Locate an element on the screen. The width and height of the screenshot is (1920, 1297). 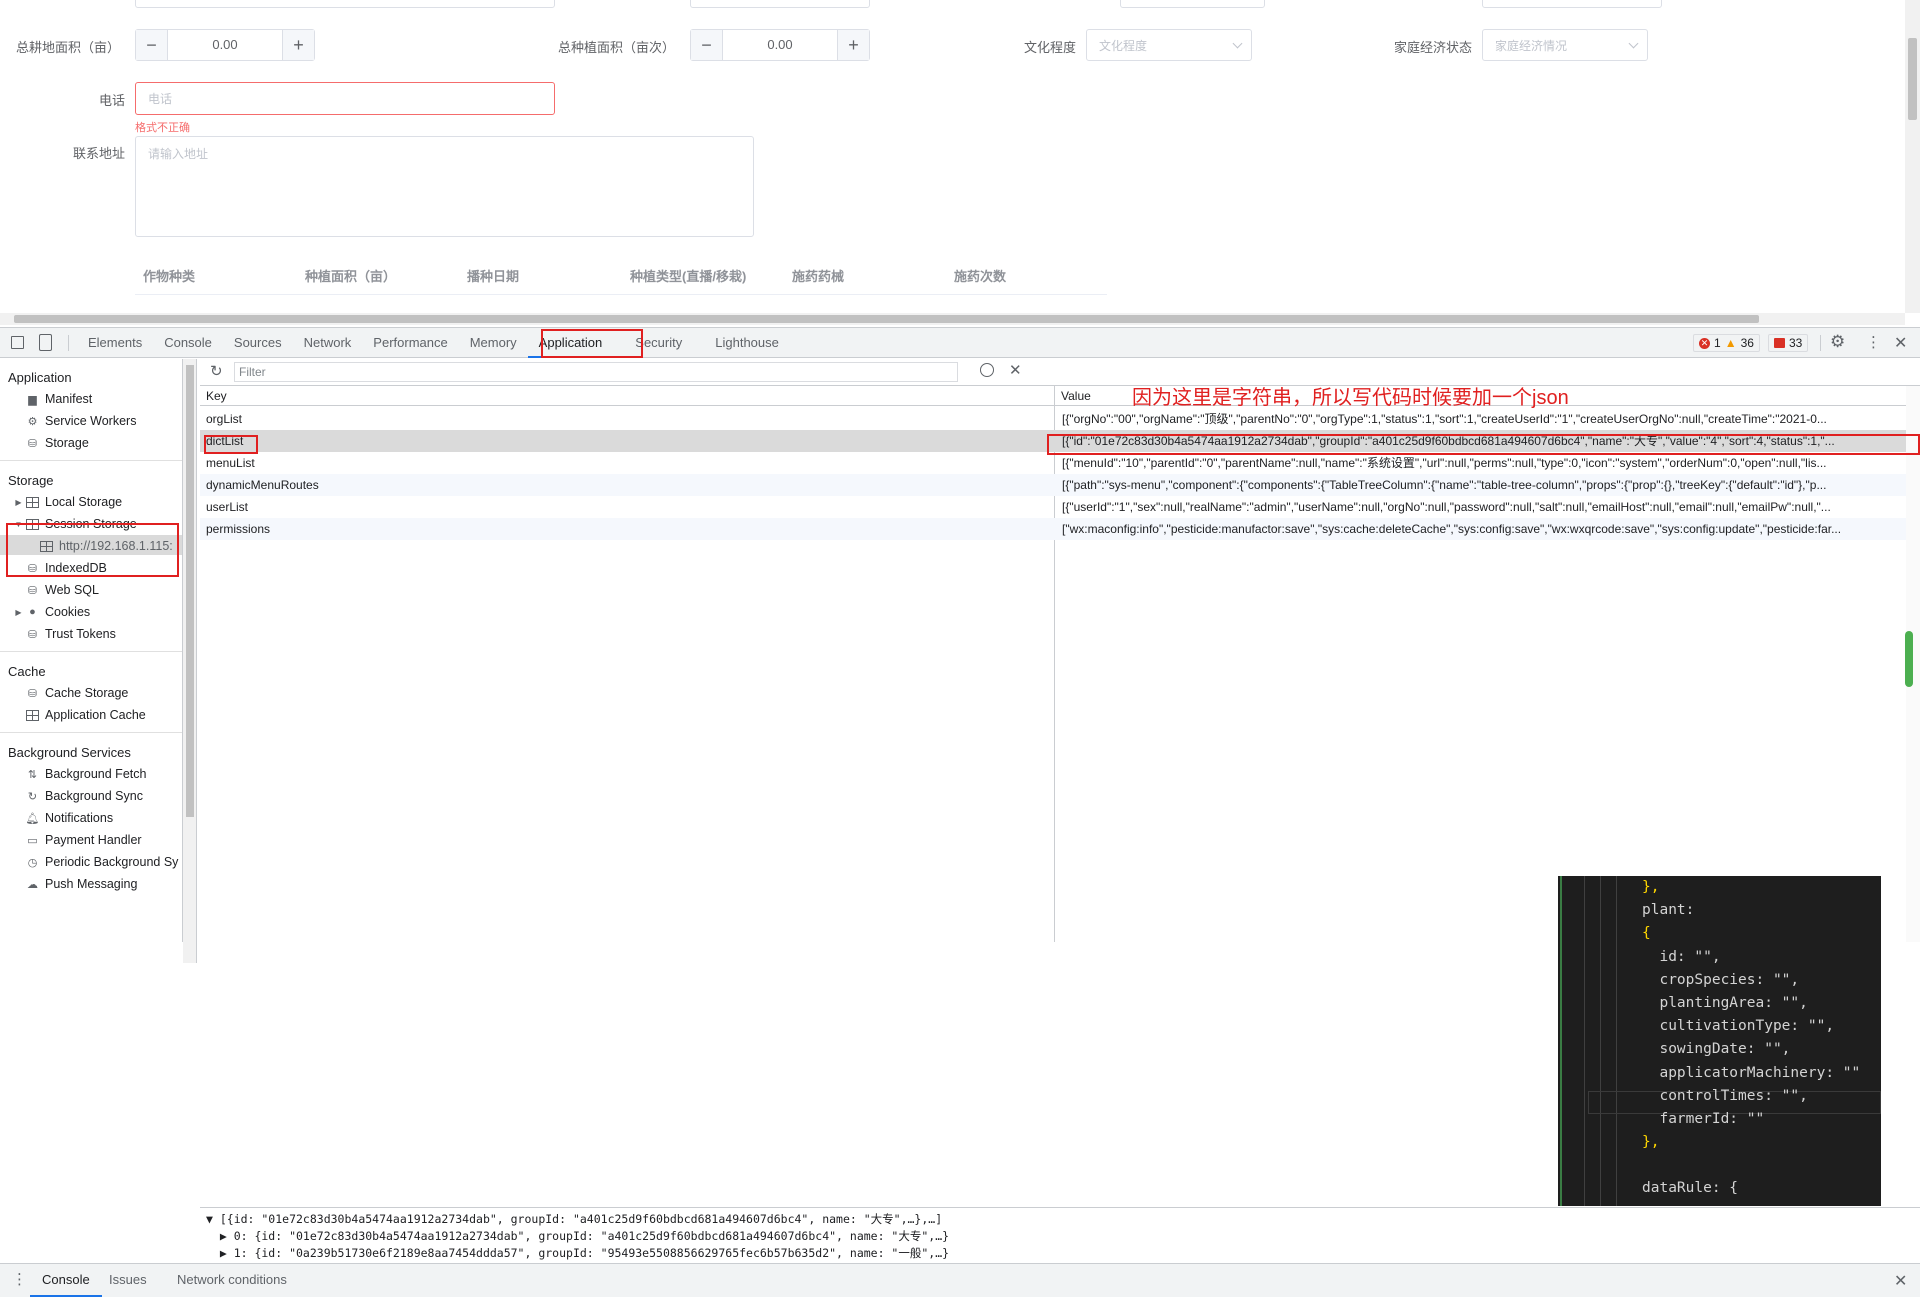
more-options-icon: ⋮ is located at coordinates (1873, 342).